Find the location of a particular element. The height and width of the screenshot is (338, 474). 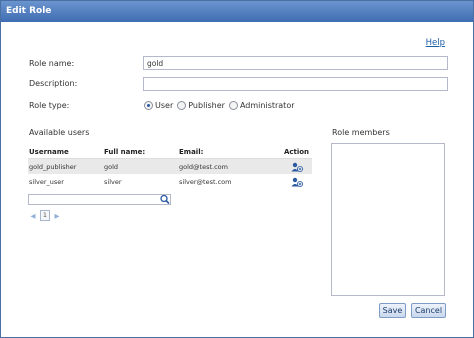

prev-page-icon: ◀ is located at coordinates (33, 216).